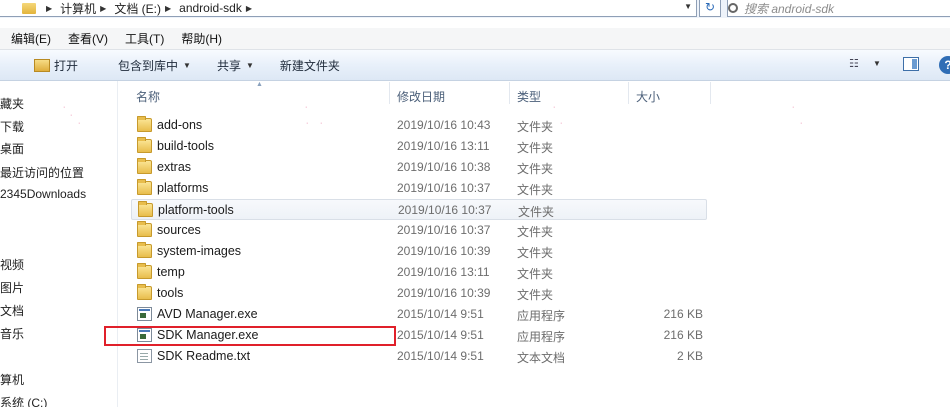 The height and width of the screenshot is (407, 950). Describe the element at coordinates (210, 8) in the screenshot. I see `breadcrumb-folder: android-sdk` at that location.